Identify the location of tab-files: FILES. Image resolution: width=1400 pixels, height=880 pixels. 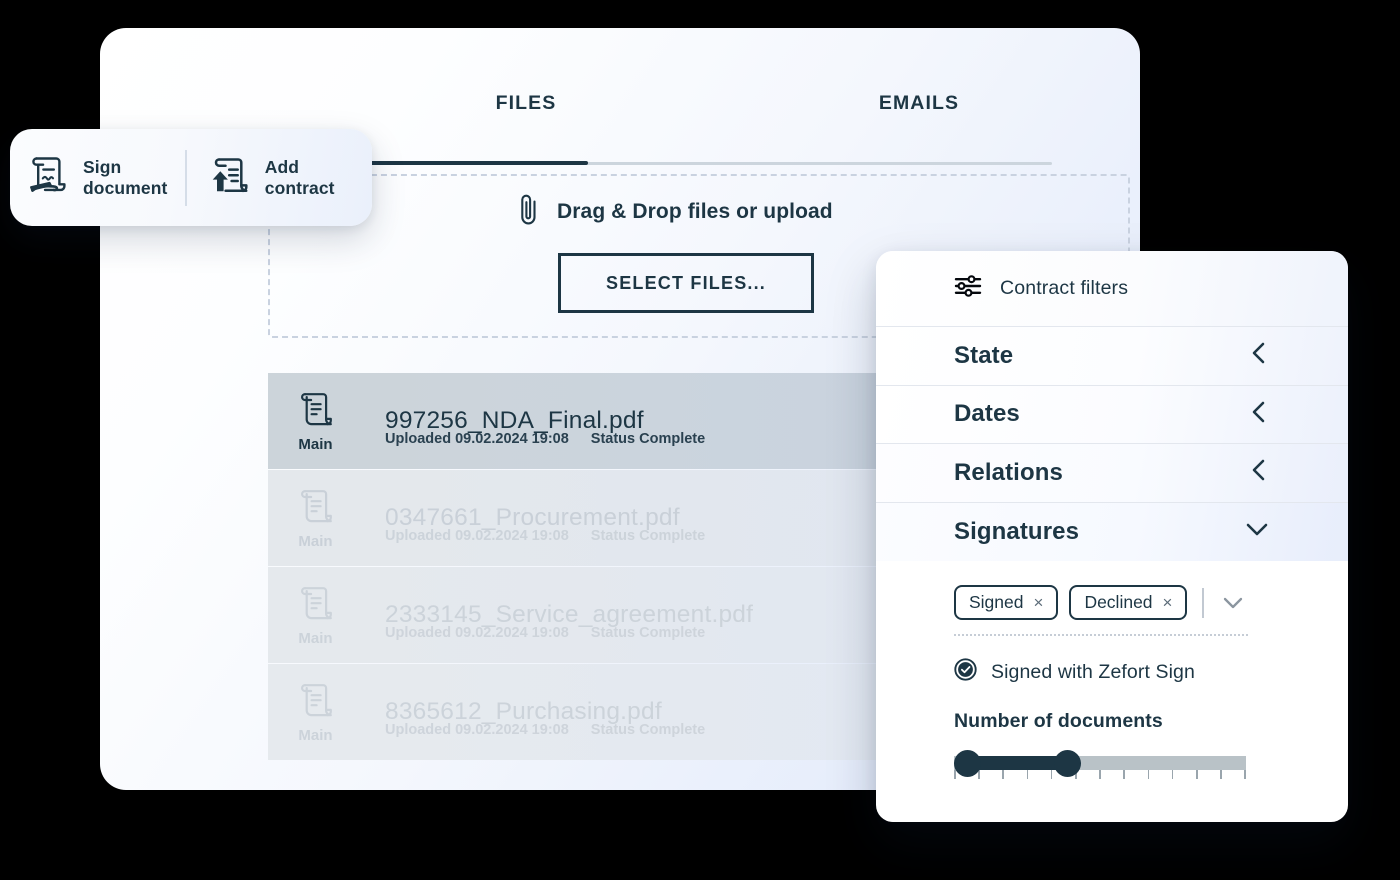
(526, 103).